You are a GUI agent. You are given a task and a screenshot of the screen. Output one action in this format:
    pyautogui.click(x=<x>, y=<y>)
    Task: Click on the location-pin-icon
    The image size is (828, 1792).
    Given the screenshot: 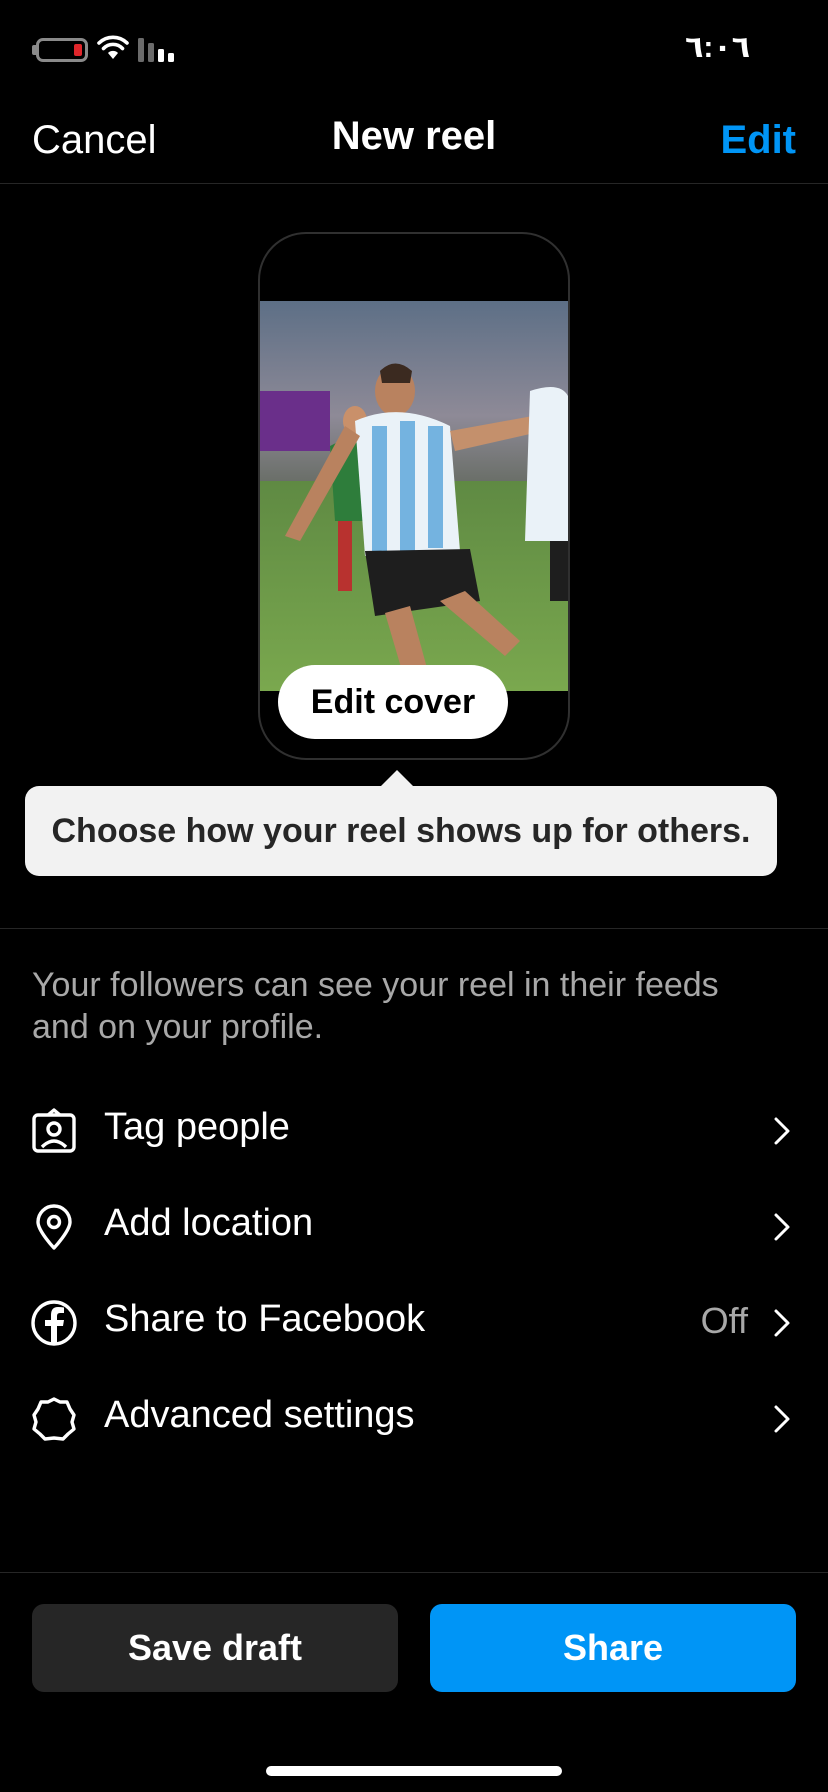 What is the action you would take?
    pyautogui.click(x=54, y=1227)
    